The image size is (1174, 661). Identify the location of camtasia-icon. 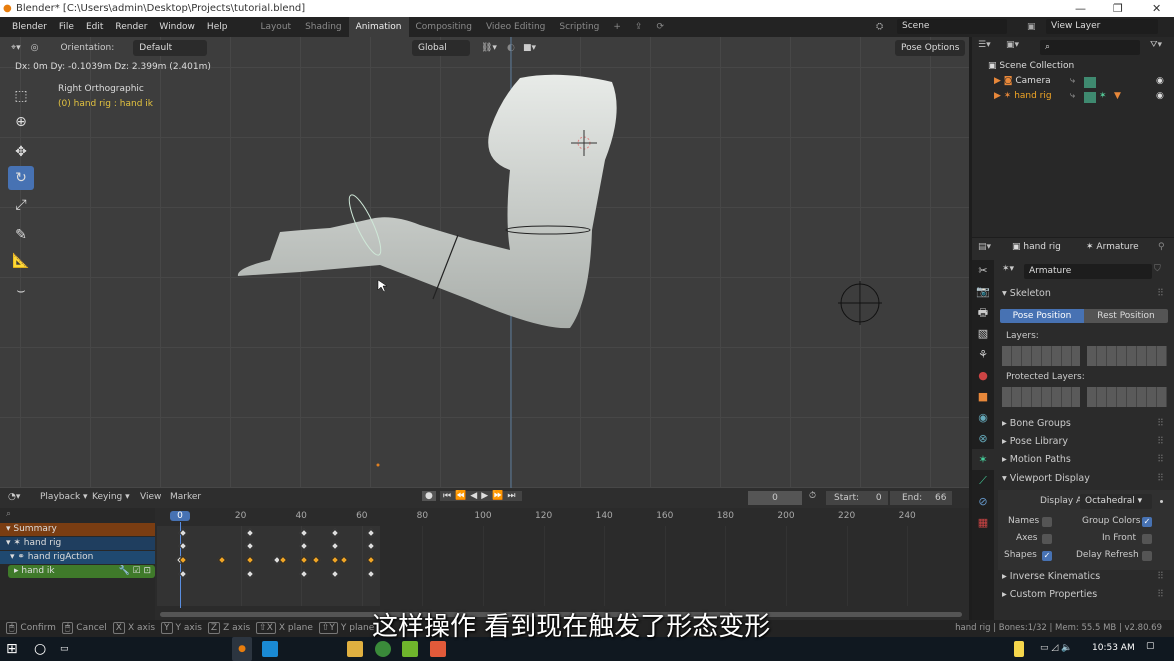
(410, 649).